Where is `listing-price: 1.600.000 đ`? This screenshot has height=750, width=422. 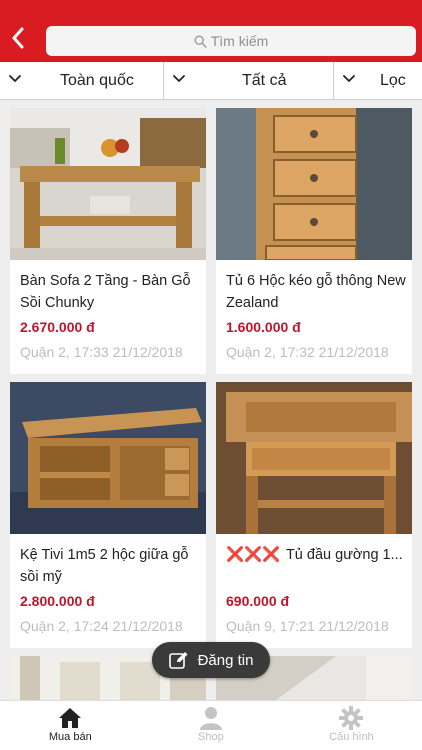 listing-price: 1.600.000 đ is located at coordinates (263, 327).